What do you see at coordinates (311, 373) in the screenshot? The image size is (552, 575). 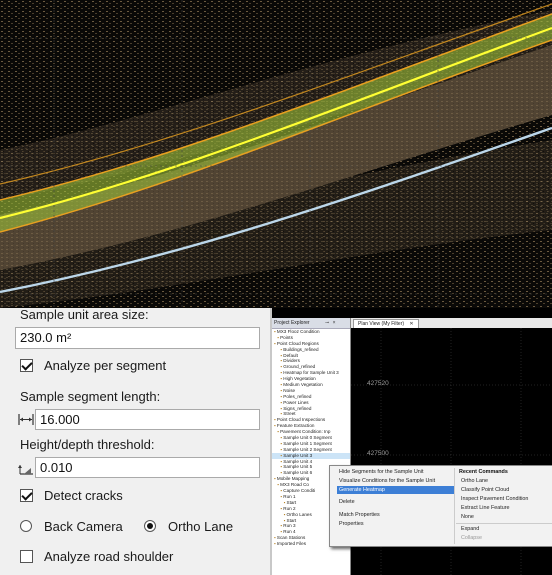 I see `tree-item-label: Heatmap for Sample Unit 3` at bounding box center [311, 373].